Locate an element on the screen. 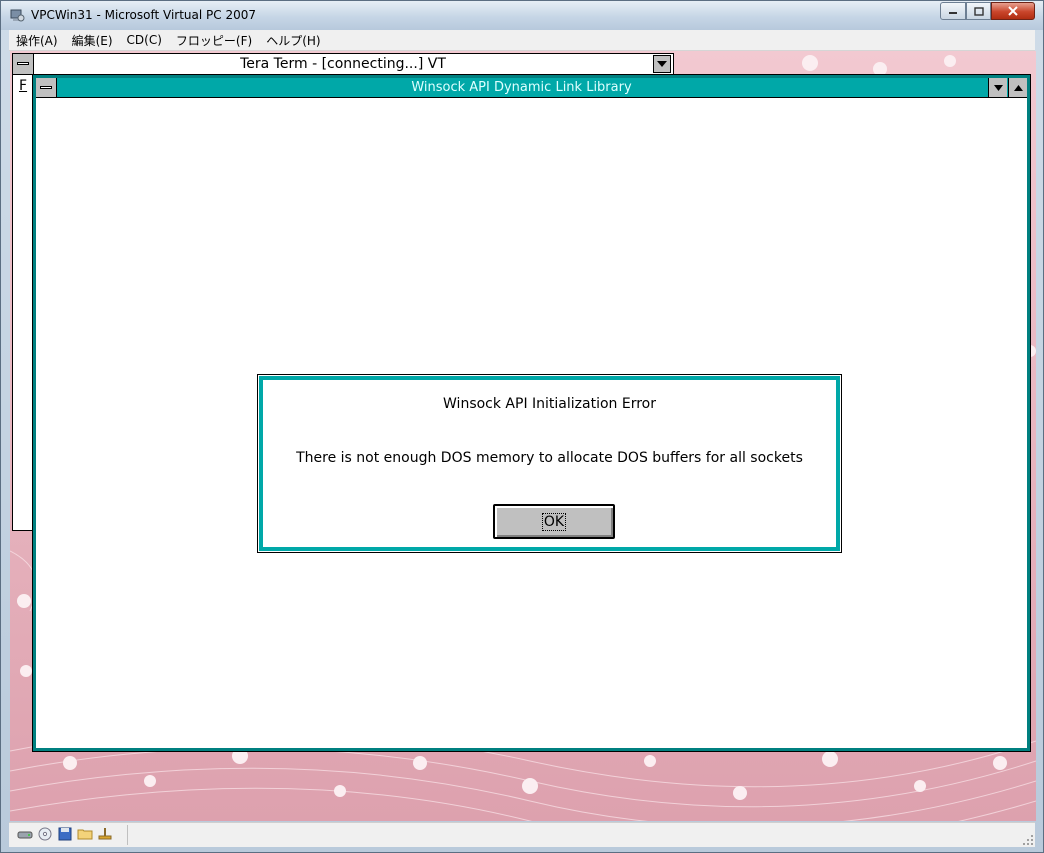 The image size is (1044, 853). host-window-title: VPCWin31 - Microsoft Virtual PC 2007 is located at coordinates (144, 15).